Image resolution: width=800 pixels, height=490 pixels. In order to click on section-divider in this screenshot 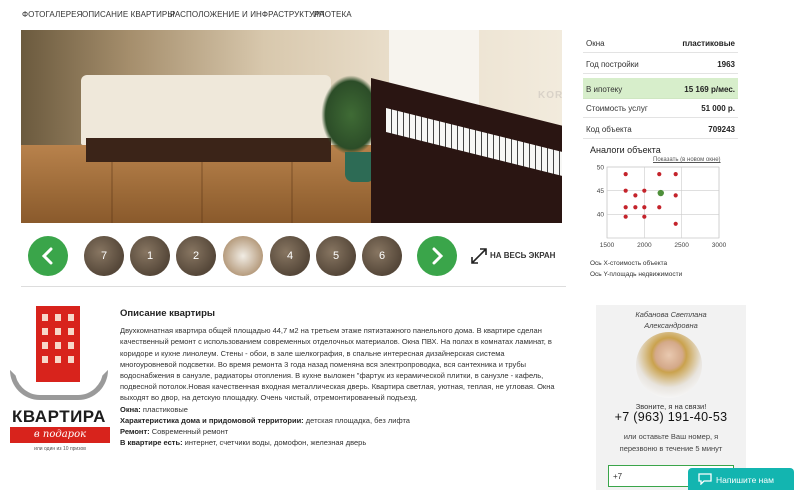, I will do `click(293, 286)`.